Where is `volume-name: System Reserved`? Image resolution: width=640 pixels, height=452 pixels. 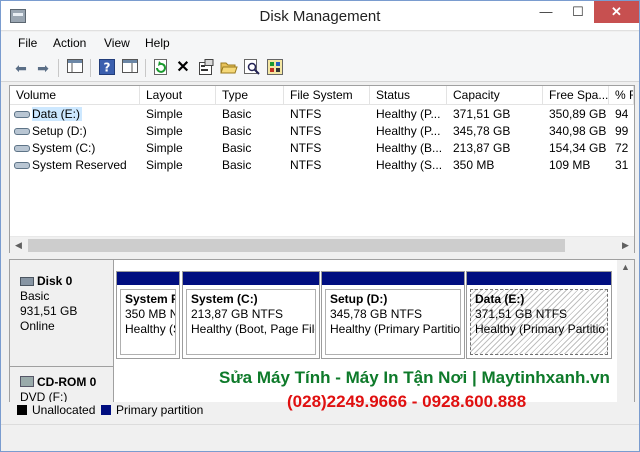 volume-name: System Reserved is located at coordinates (79, 165).